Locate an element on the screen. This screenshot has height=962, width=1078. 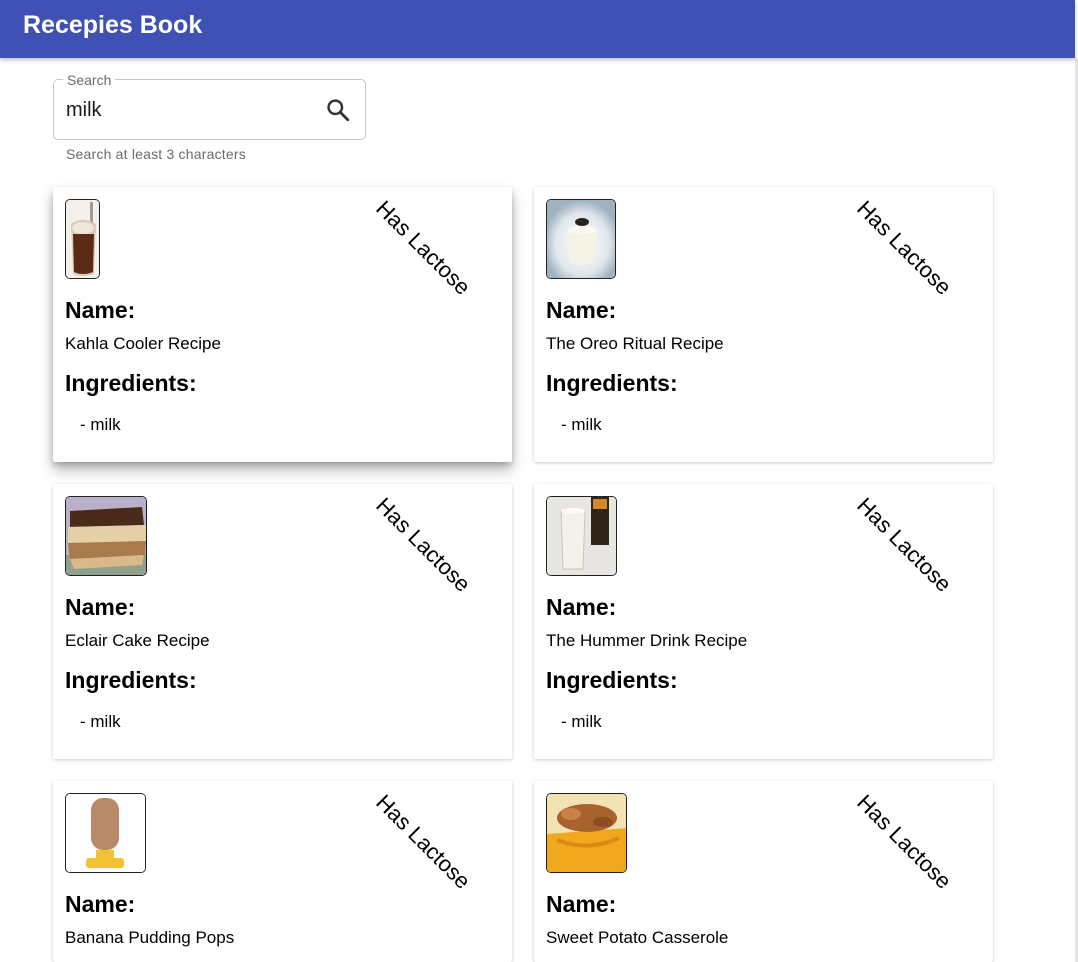
recipe-name: Banana Pudding Pops is located at coordinates (150, 937).